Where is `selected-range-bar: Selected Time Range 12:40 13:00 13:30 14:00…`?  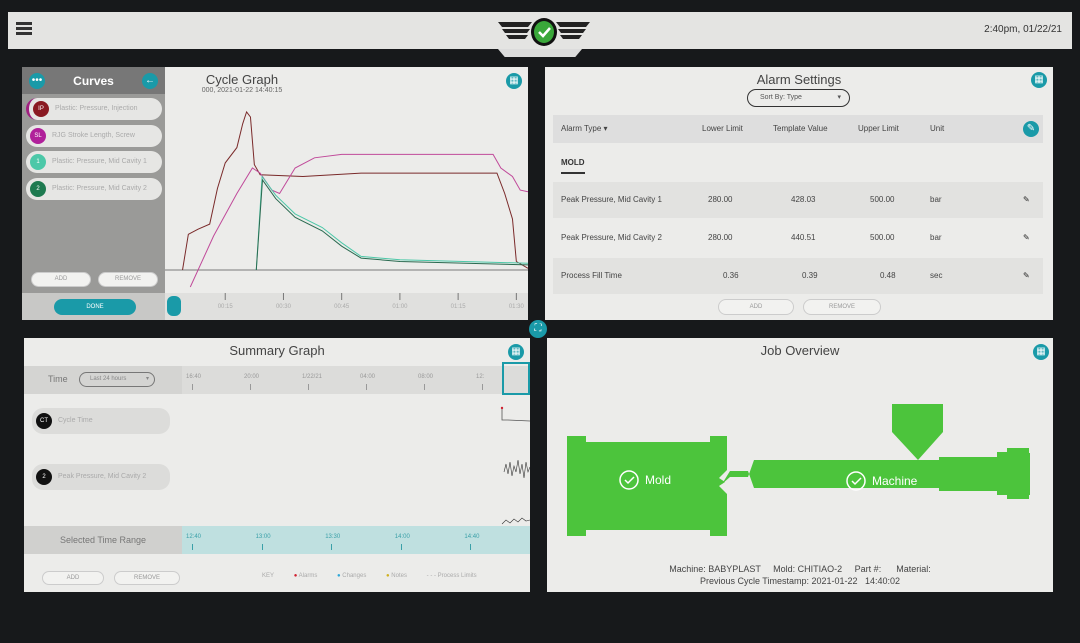
selected-range-bar: Selected Time Range 12:40 13:00 13:30 14:00… is located at coordinates (277, 540).